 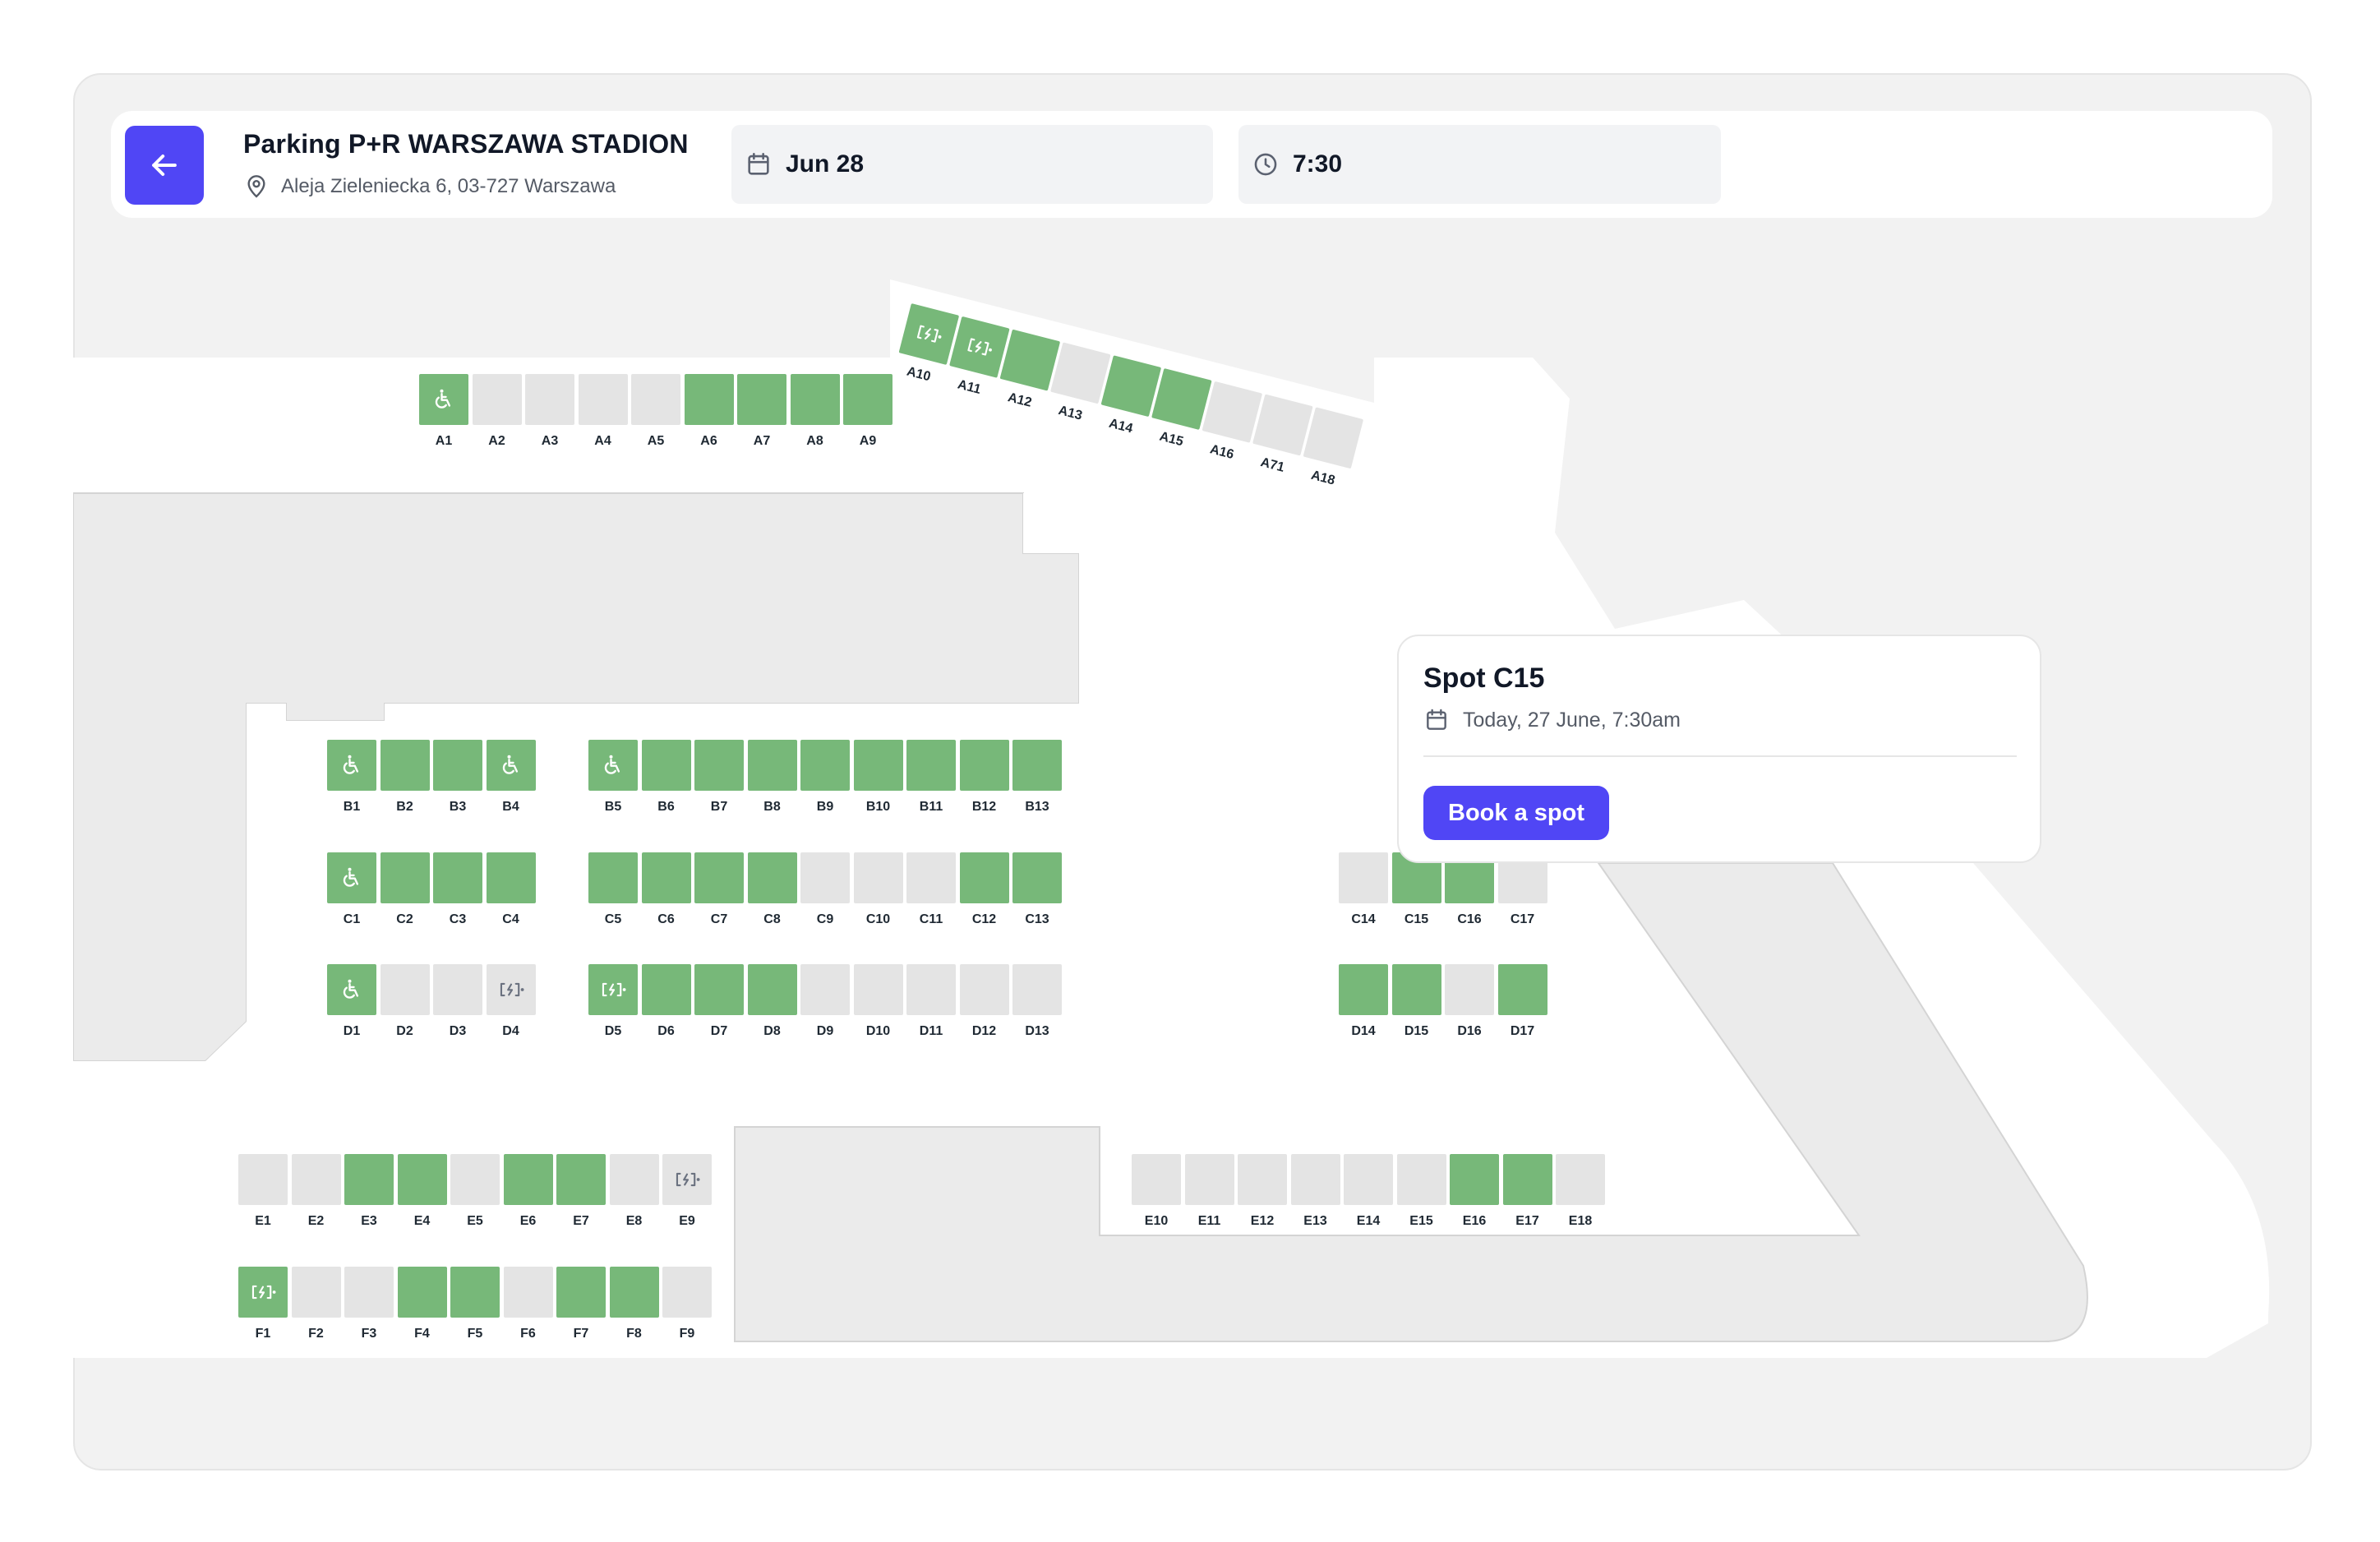 What do you see at coordinates (351, 765) in the screenshot?
I see `parking-spot-b1` at bounding box center [351, 765].